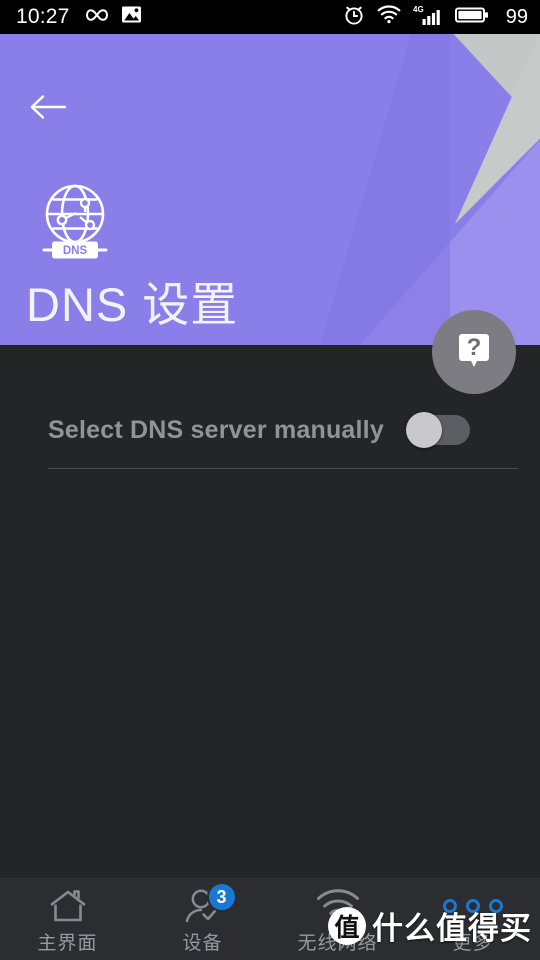 This screenshot has height=960, width=540. Describe the element at coordinates (97, 17) in the screenshot. I see `infinity-icon` at that location.